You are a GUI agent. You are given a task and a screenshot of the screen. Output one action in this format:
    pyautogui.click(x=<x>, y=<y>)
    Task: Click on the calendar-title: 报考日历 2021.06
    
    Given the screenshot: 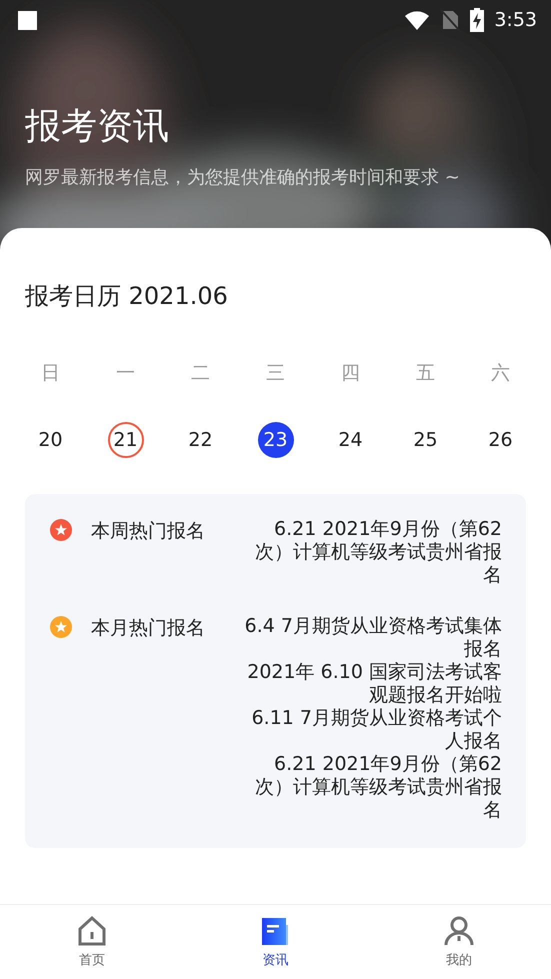 What is the action you would take?
    pyautogui.click(x=127, y=296)
    